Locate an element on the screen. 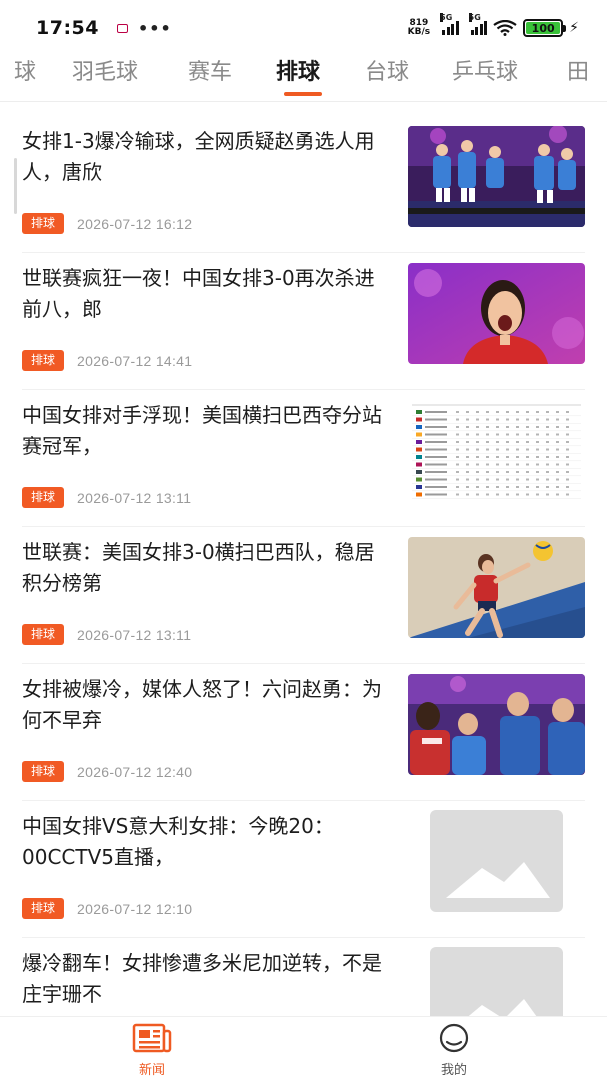 This screenshot has width=607, height=1080. tabs-divider is located at coordinates (303, 101).